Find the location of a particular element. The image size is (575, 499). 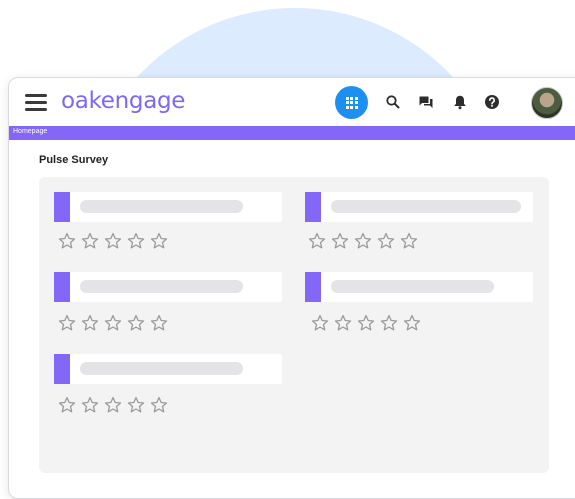

top-bar: oakengage is located at coordinates (292, 101).